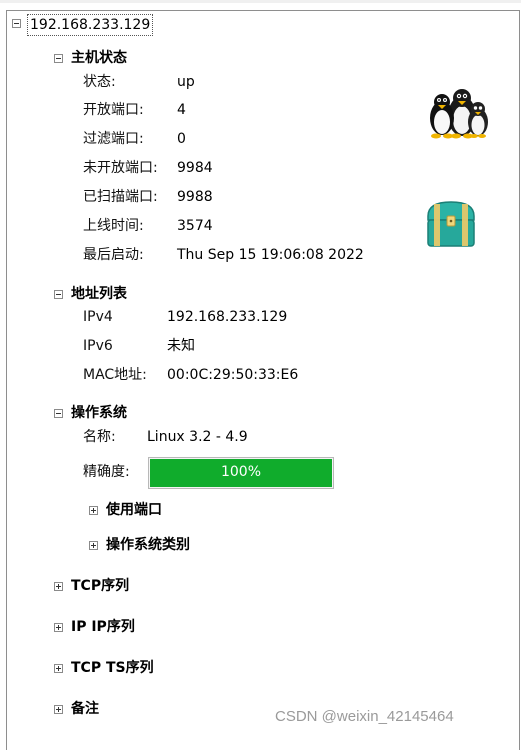  I want to click on os-name-label: 名称:, so click(99, 437).